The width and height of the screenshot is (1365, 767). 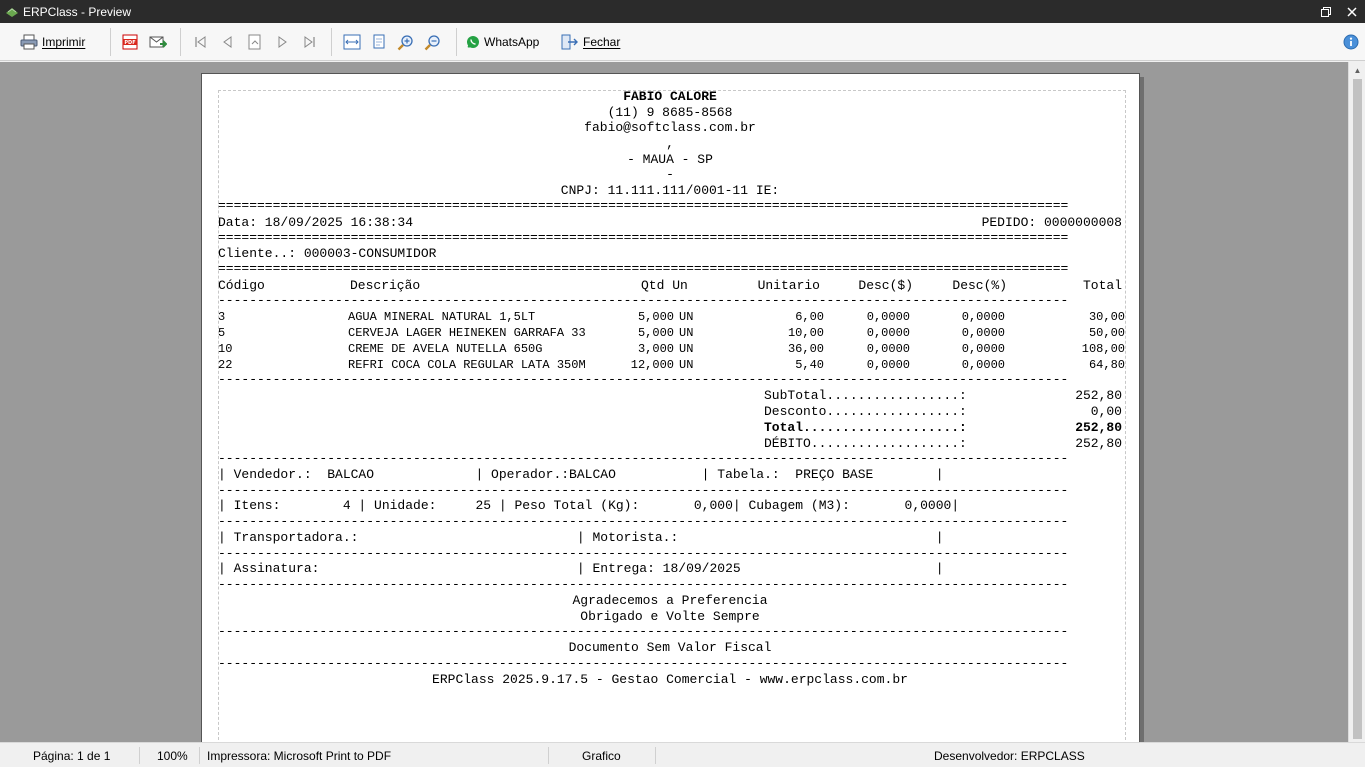 What do you see at coordinates (1106, 333) in the screenshot?
I see `item-total: 50,00` at bounding box center [1106, 333].